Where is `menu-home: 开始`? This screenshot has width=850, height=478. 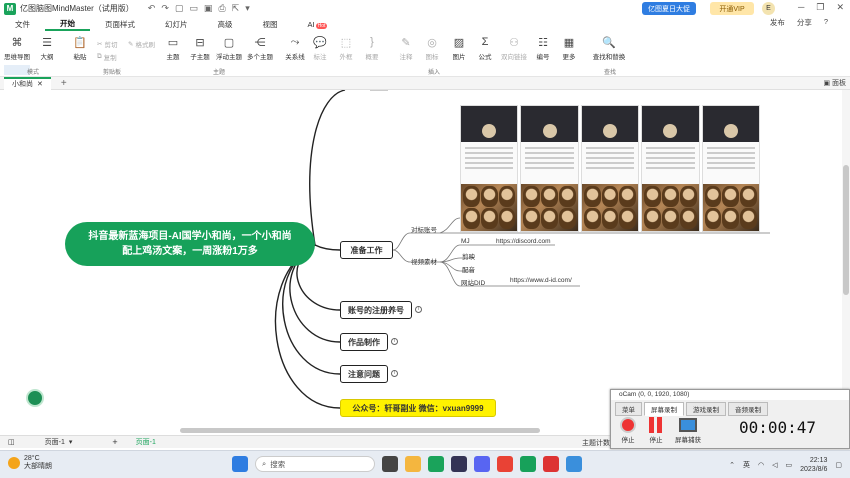 menu-home: 开始 is located at coordinates (67, 24).